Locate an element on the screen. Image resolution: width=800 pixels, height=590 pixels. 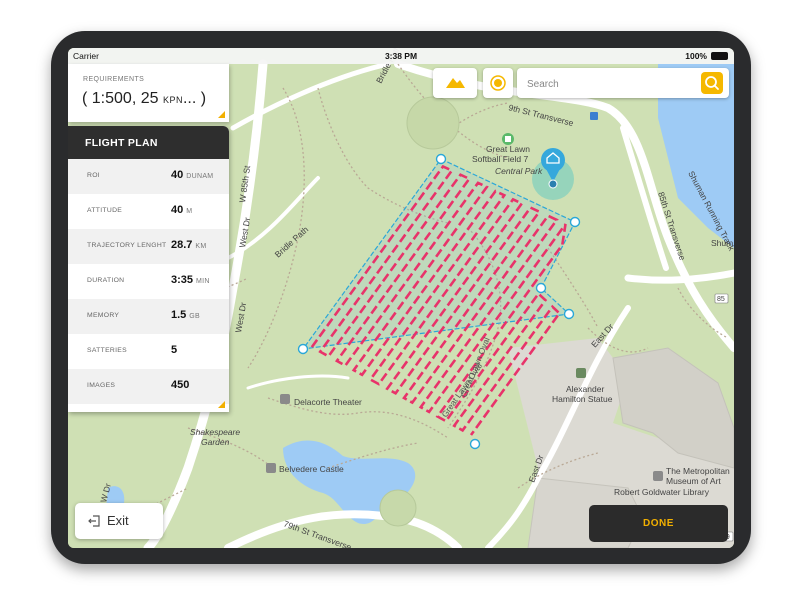
requirements-value: ( 1:500, 25 KPN... ) is located at coordinates (144, 98).